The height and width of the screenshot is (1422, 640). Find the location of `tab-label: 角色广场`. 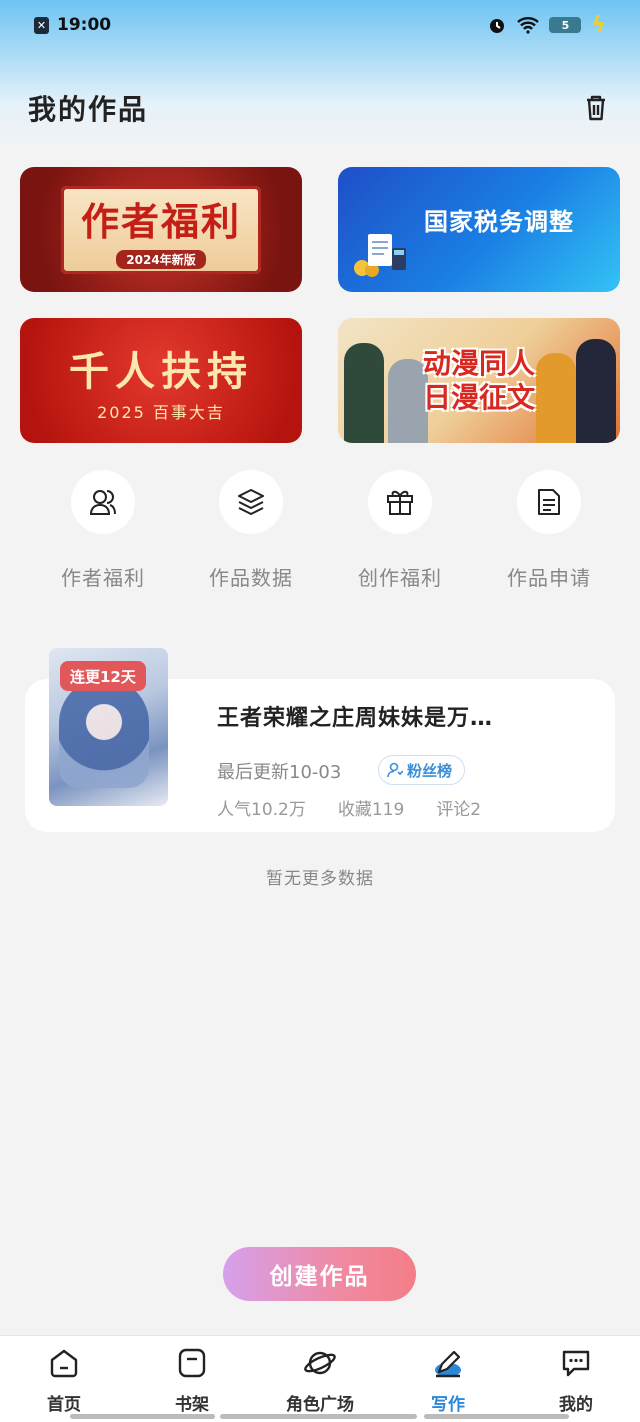

tab-label: 角色广场 is located at coordinates (320, 1405).